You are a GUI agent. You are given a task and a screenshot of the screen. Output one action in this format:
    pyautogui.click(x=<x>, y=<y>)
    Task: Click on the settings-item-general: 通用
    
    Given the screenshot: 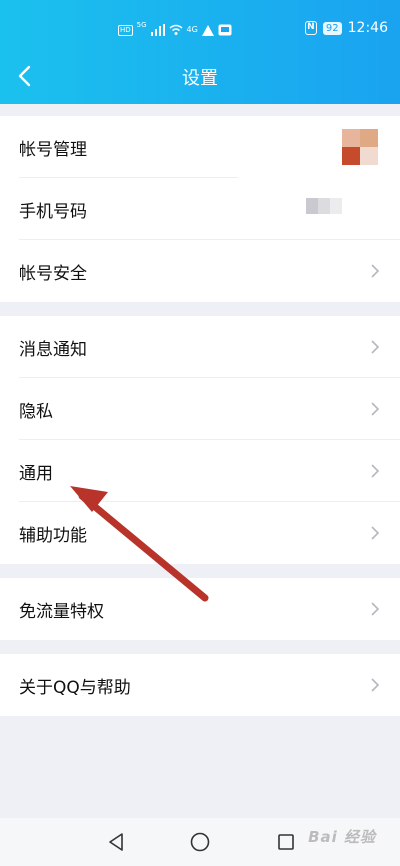 What is the action you would take?
    pyautogui.click(x=200, y=471)
    